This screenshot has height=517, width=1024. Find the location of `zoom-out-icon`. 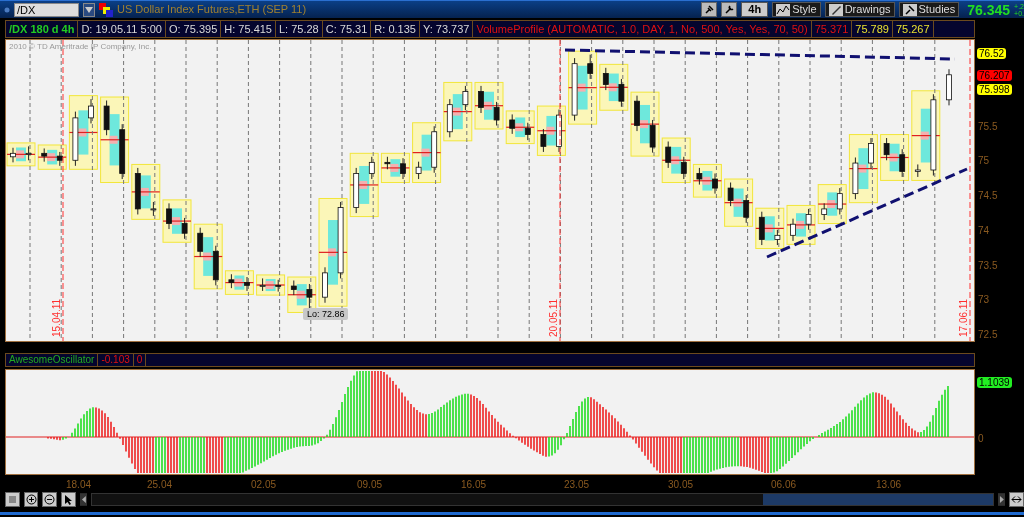

zoom-out-icon is located at coordinates (50, 499).